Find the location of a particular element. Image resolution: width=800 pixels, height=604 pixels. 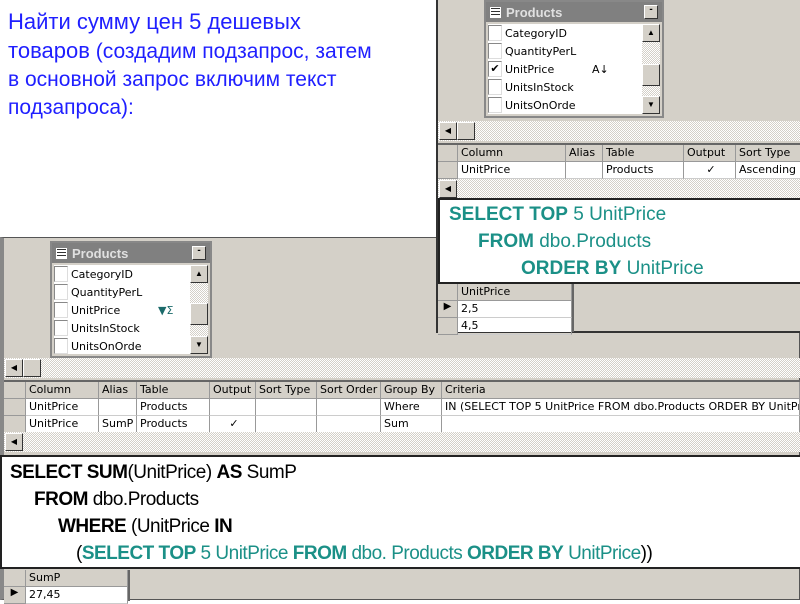

grid-cell: Sum is located at coordinates (411, 424).